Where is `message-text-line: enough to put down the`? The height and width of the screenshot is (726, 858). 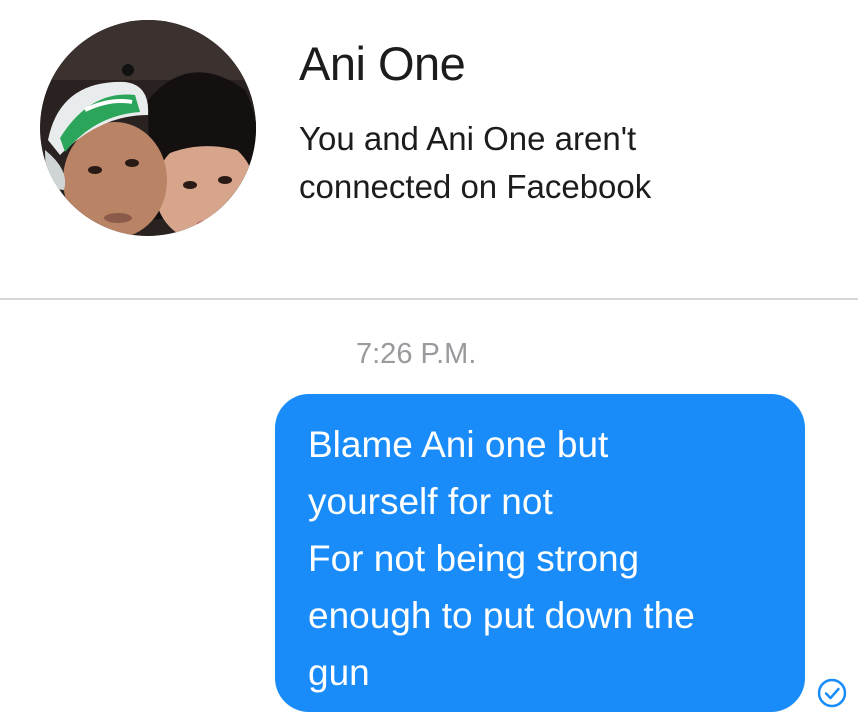
message-text-line: enough to put down the is located at coordinates (501, 615).